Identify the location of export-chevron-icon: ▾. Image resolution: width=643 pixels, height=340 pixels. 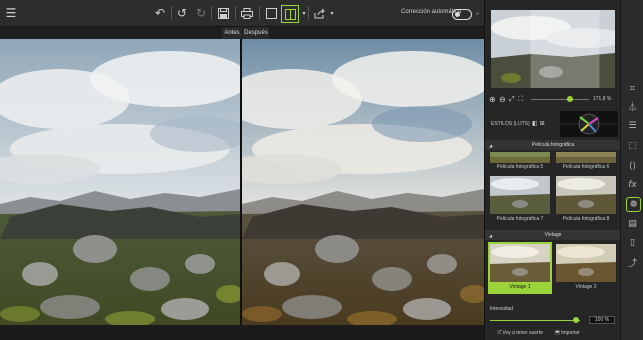
(332, 13).